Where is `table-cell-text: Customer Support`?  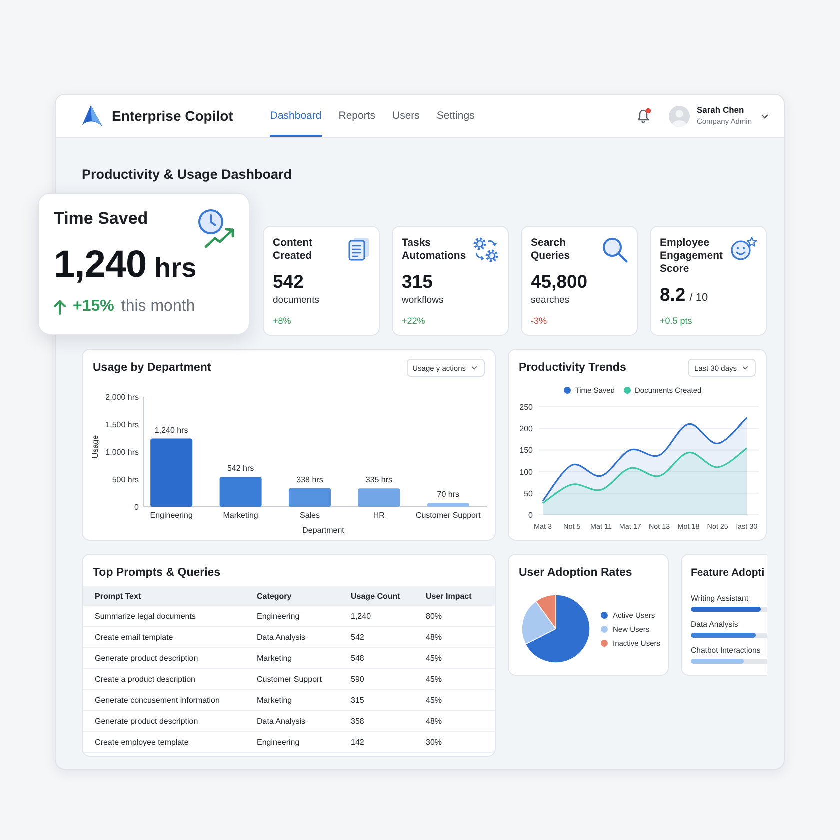
table-cell-text: Customer Support is located at coordinates (290, 679).